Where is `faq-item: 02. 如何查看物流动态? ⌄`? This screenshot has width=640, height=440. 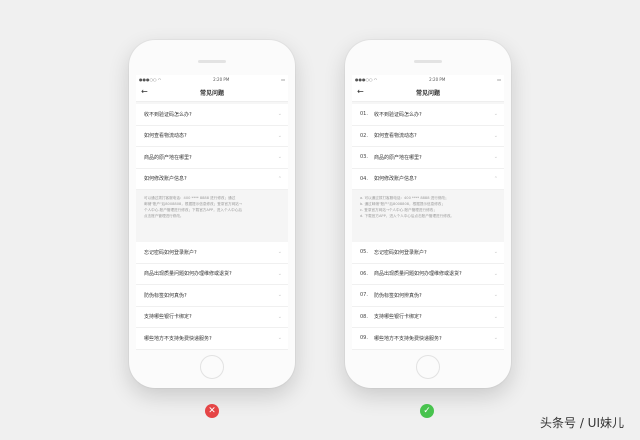
faq-item: 02. 如何查看物流动态? ⌄ is located at coordinates (428, 136).